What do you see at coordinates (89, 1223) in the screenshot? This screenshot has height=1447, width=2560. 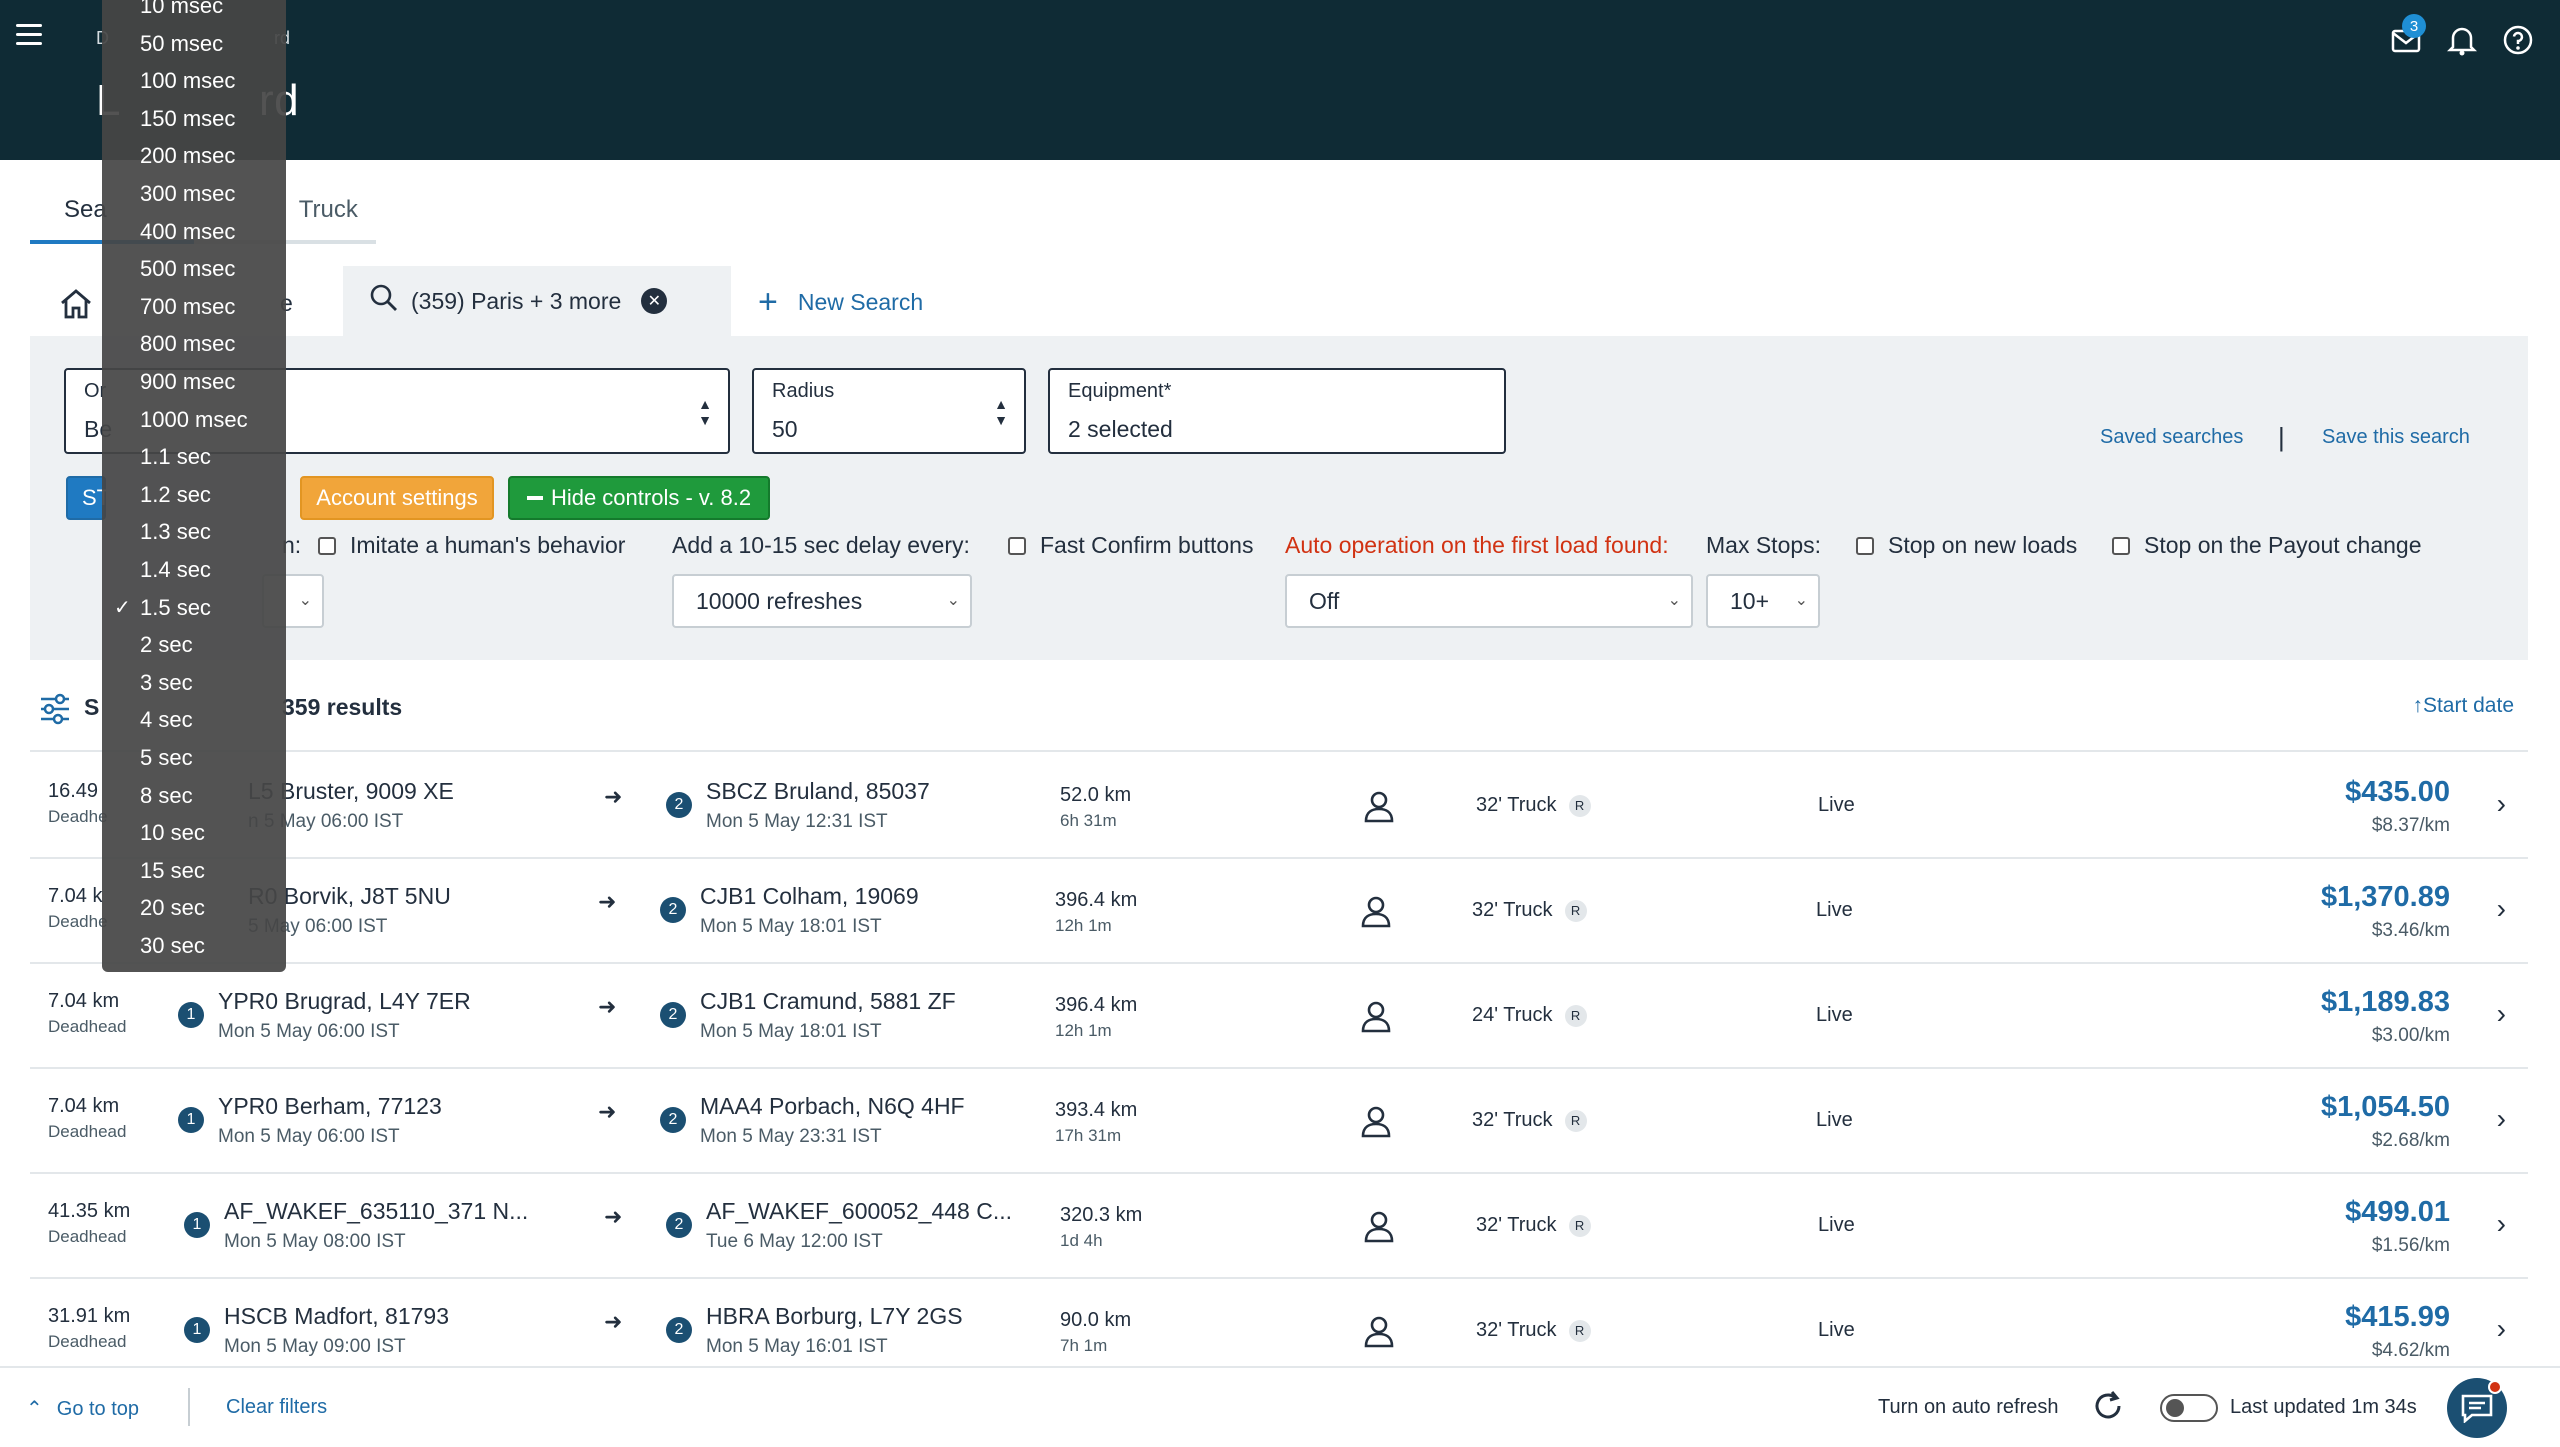 I see `deadhead: 41.35 km Deadhead` at bounding box center [89, 1223].